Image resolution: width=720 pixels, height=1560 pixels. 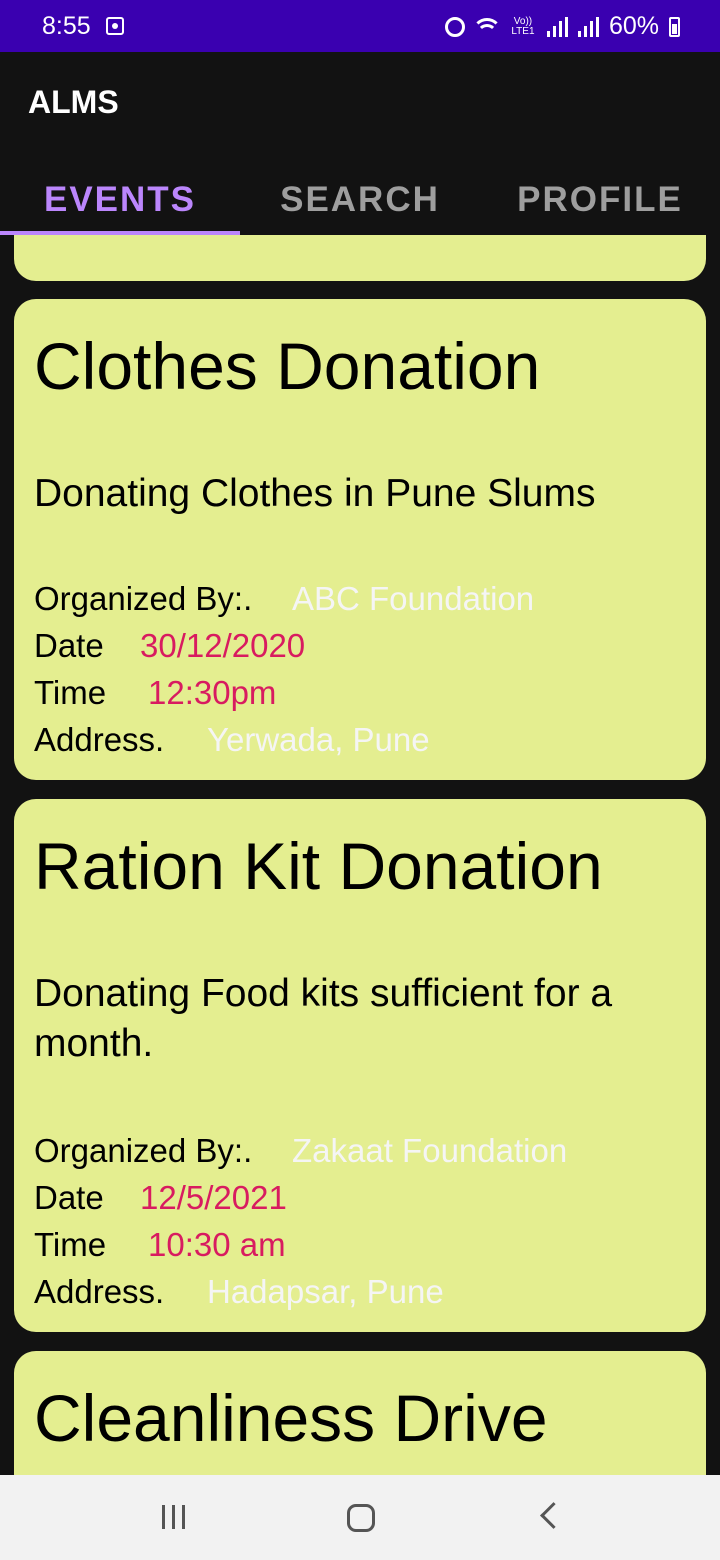 I want to click on organizer-row: Organized By:. Zakaat Foundation, so click(x=300, y=1151).